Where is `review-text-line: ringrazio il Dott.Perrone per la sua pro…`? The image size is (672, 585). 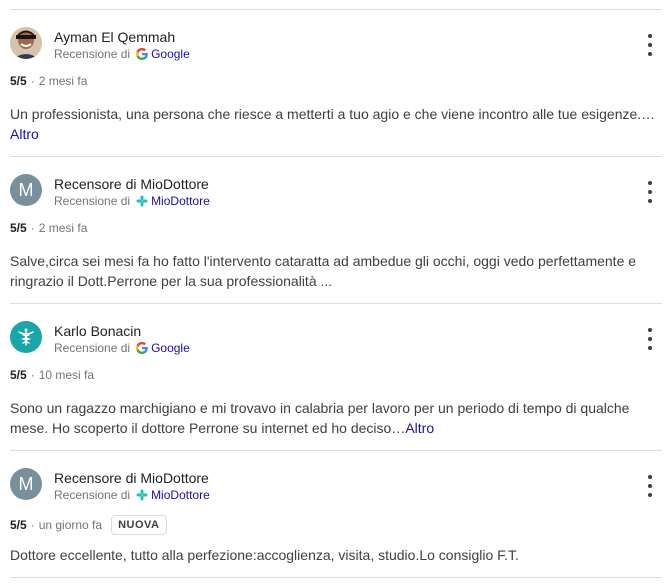
review-text-line: ringrazio il Dott.Perrone per la sua pro… is located at coordinates (171, 281).